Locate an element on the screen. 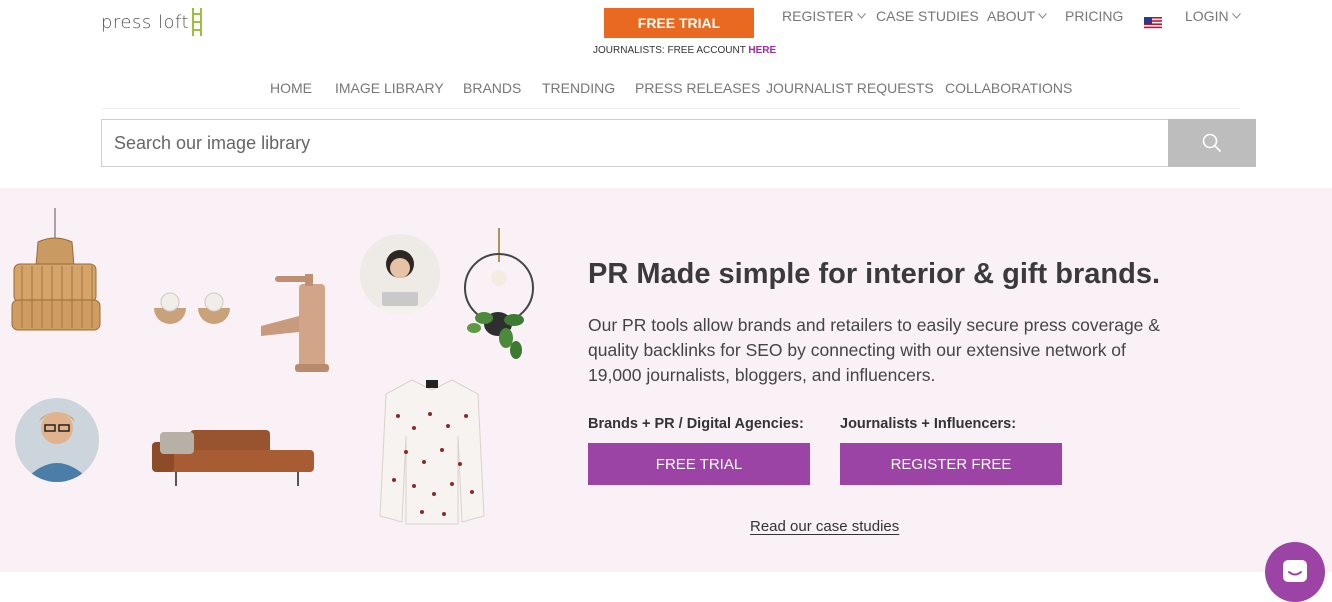 The height and width of the screenshot is (602, 1332). nav-image-library: IMAGE LIBRARY is located at coordinates (389, 88).